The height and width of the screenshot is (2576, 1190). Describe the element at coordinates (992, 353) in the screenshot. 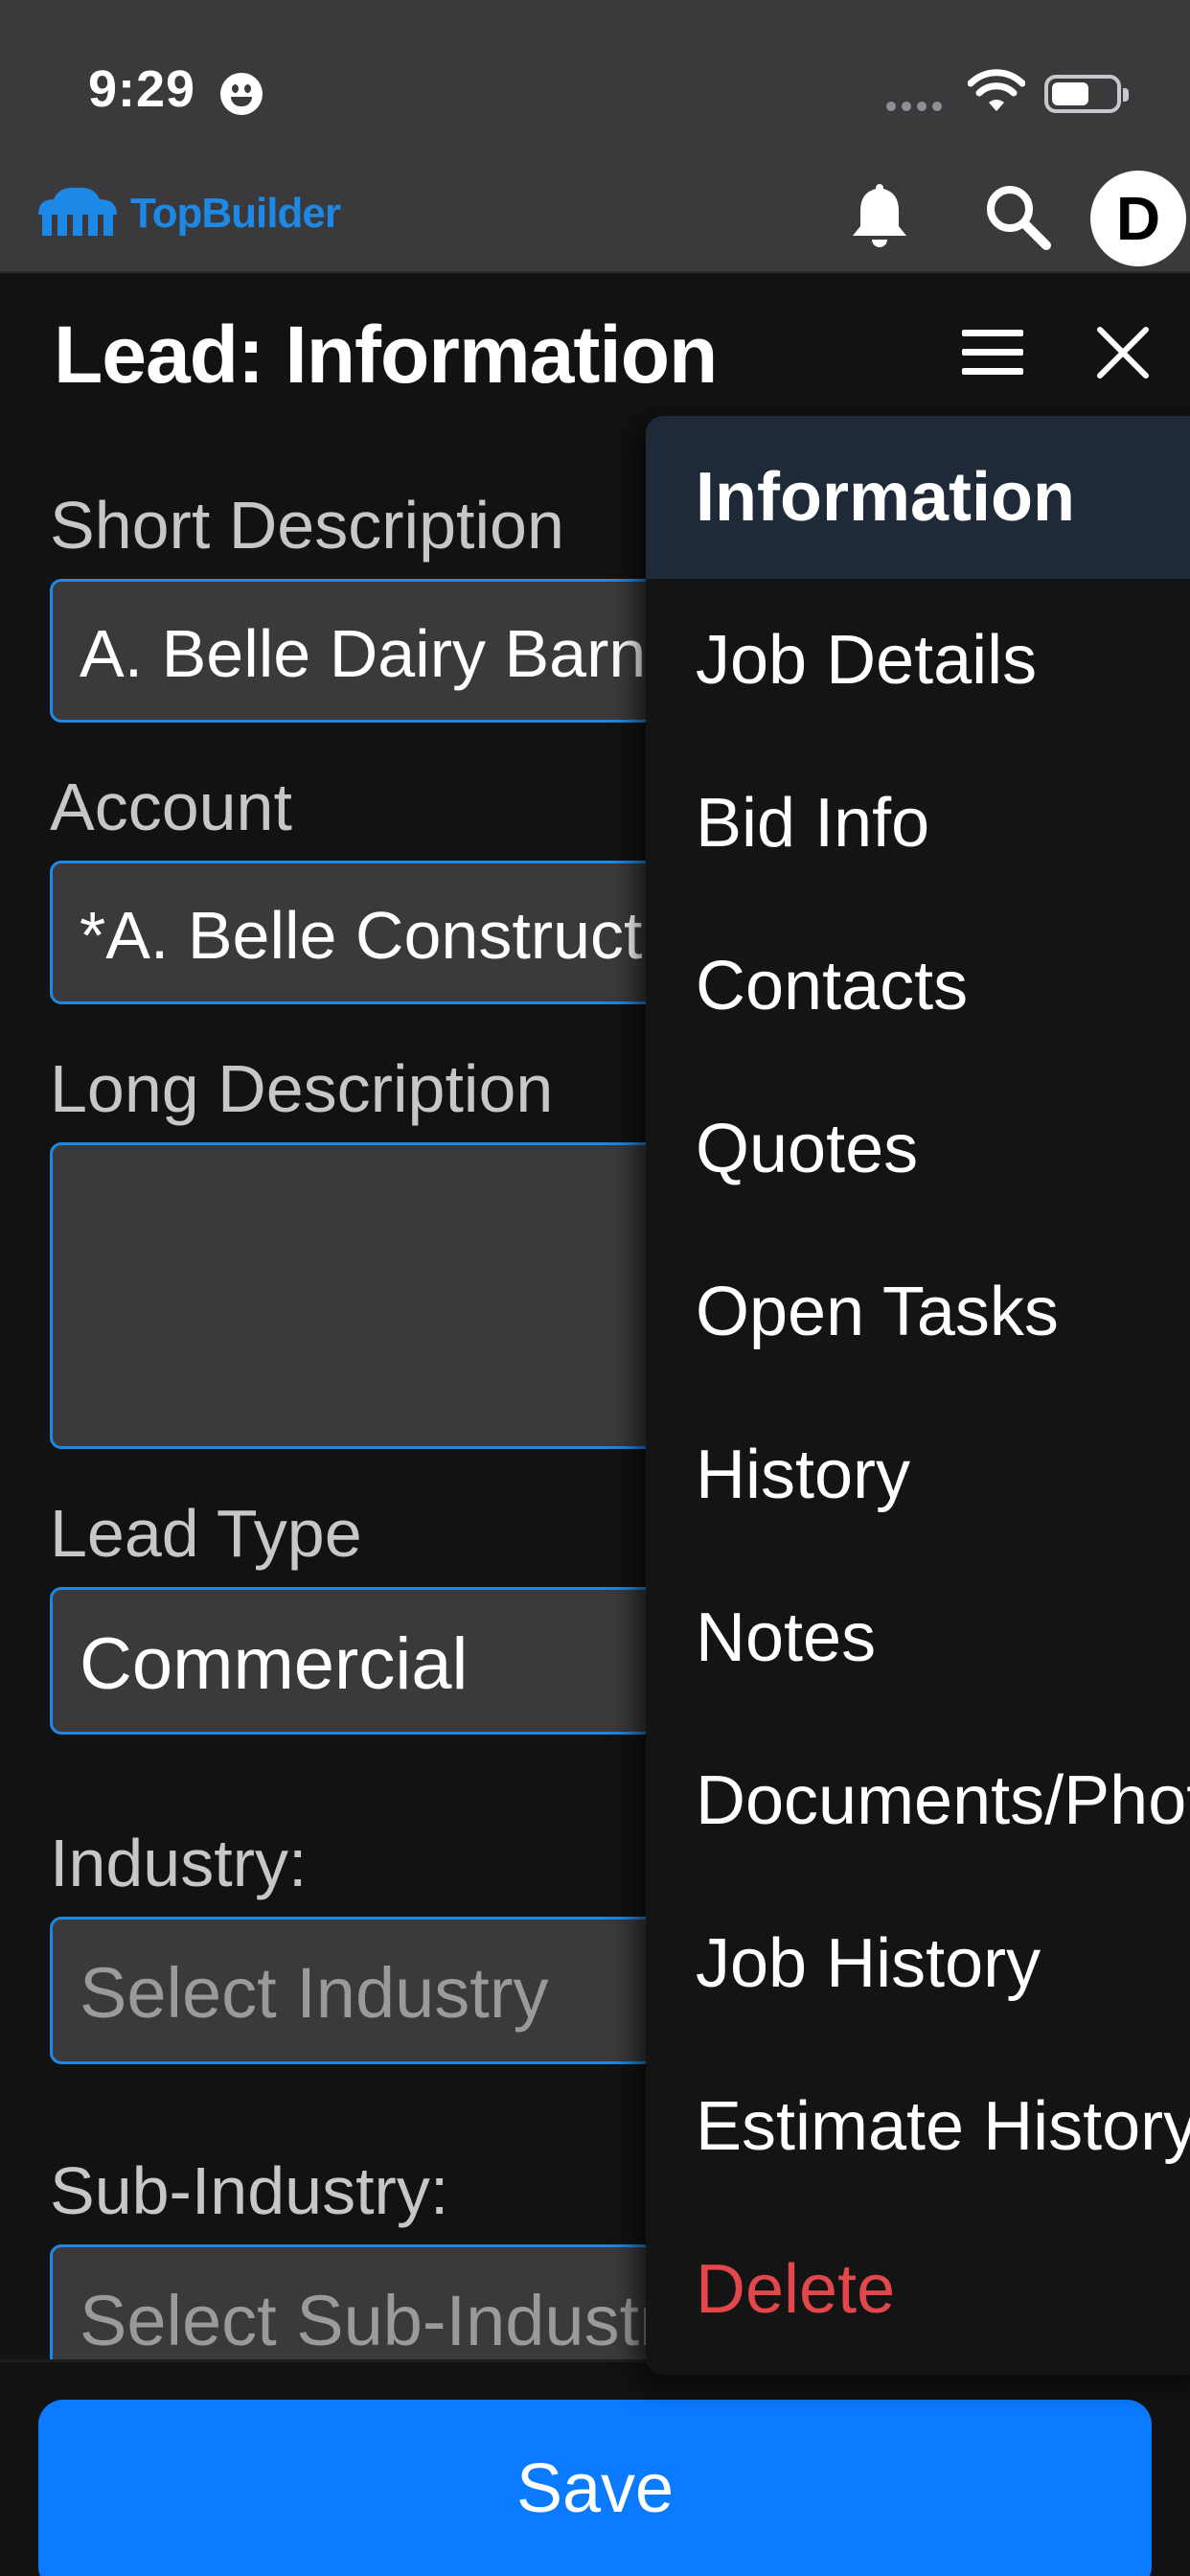

I see `hamburger-menu-icon` at that location.